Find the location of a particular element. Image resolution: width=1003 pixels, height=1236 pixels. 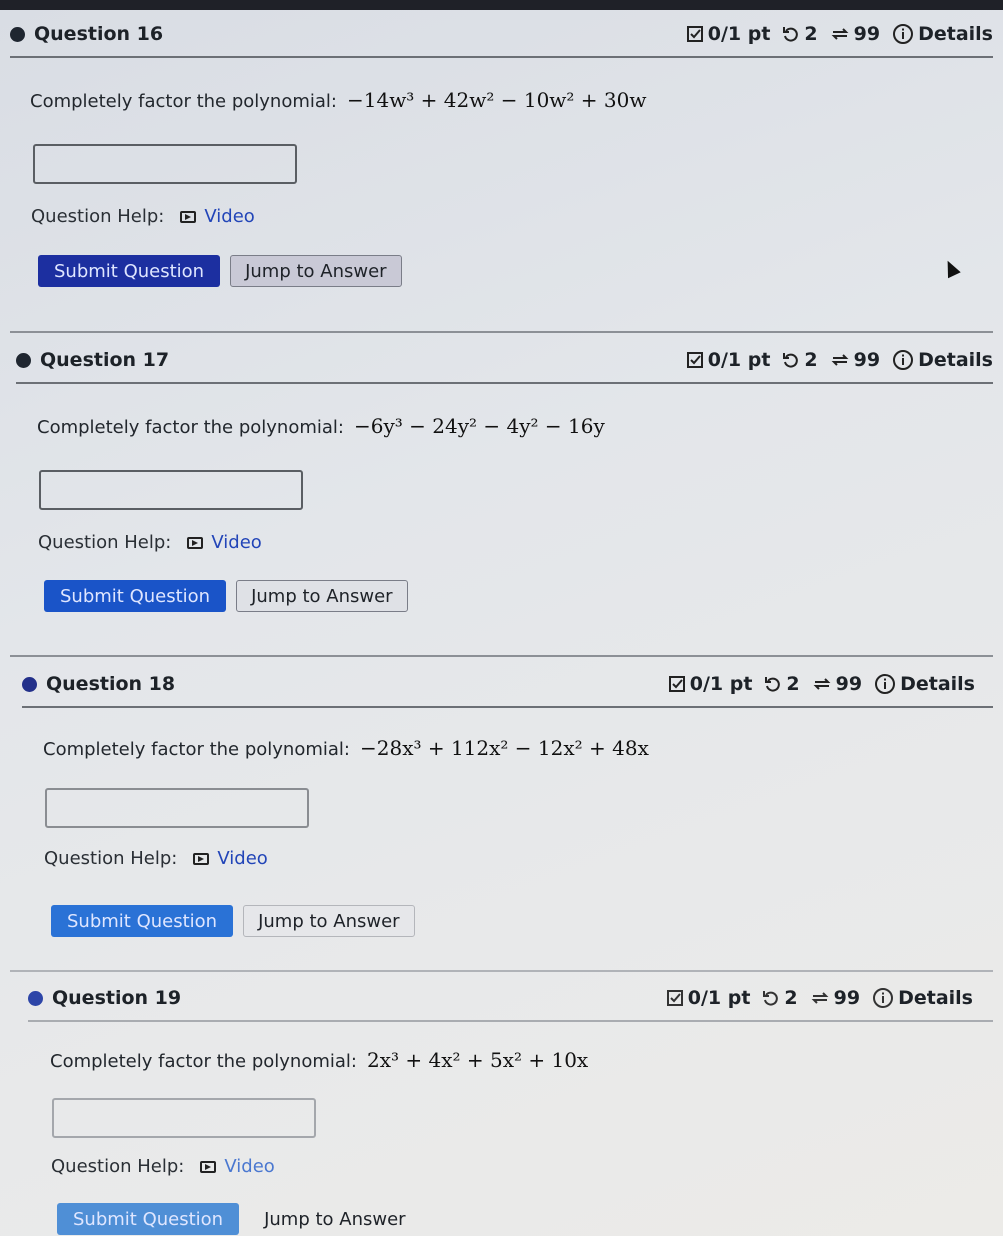

question-title: Question 17 is located at coordinates (105, 360).